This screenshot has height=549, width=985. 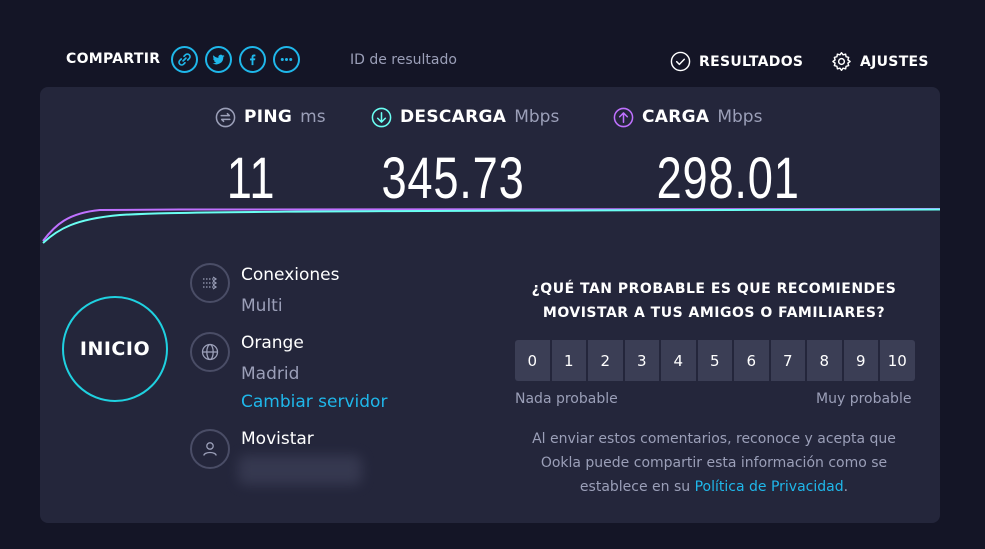 What do you see at coordinates (218, 59) in the screenshot?
I see `twitter-icon` at bounding box center [218, 59].